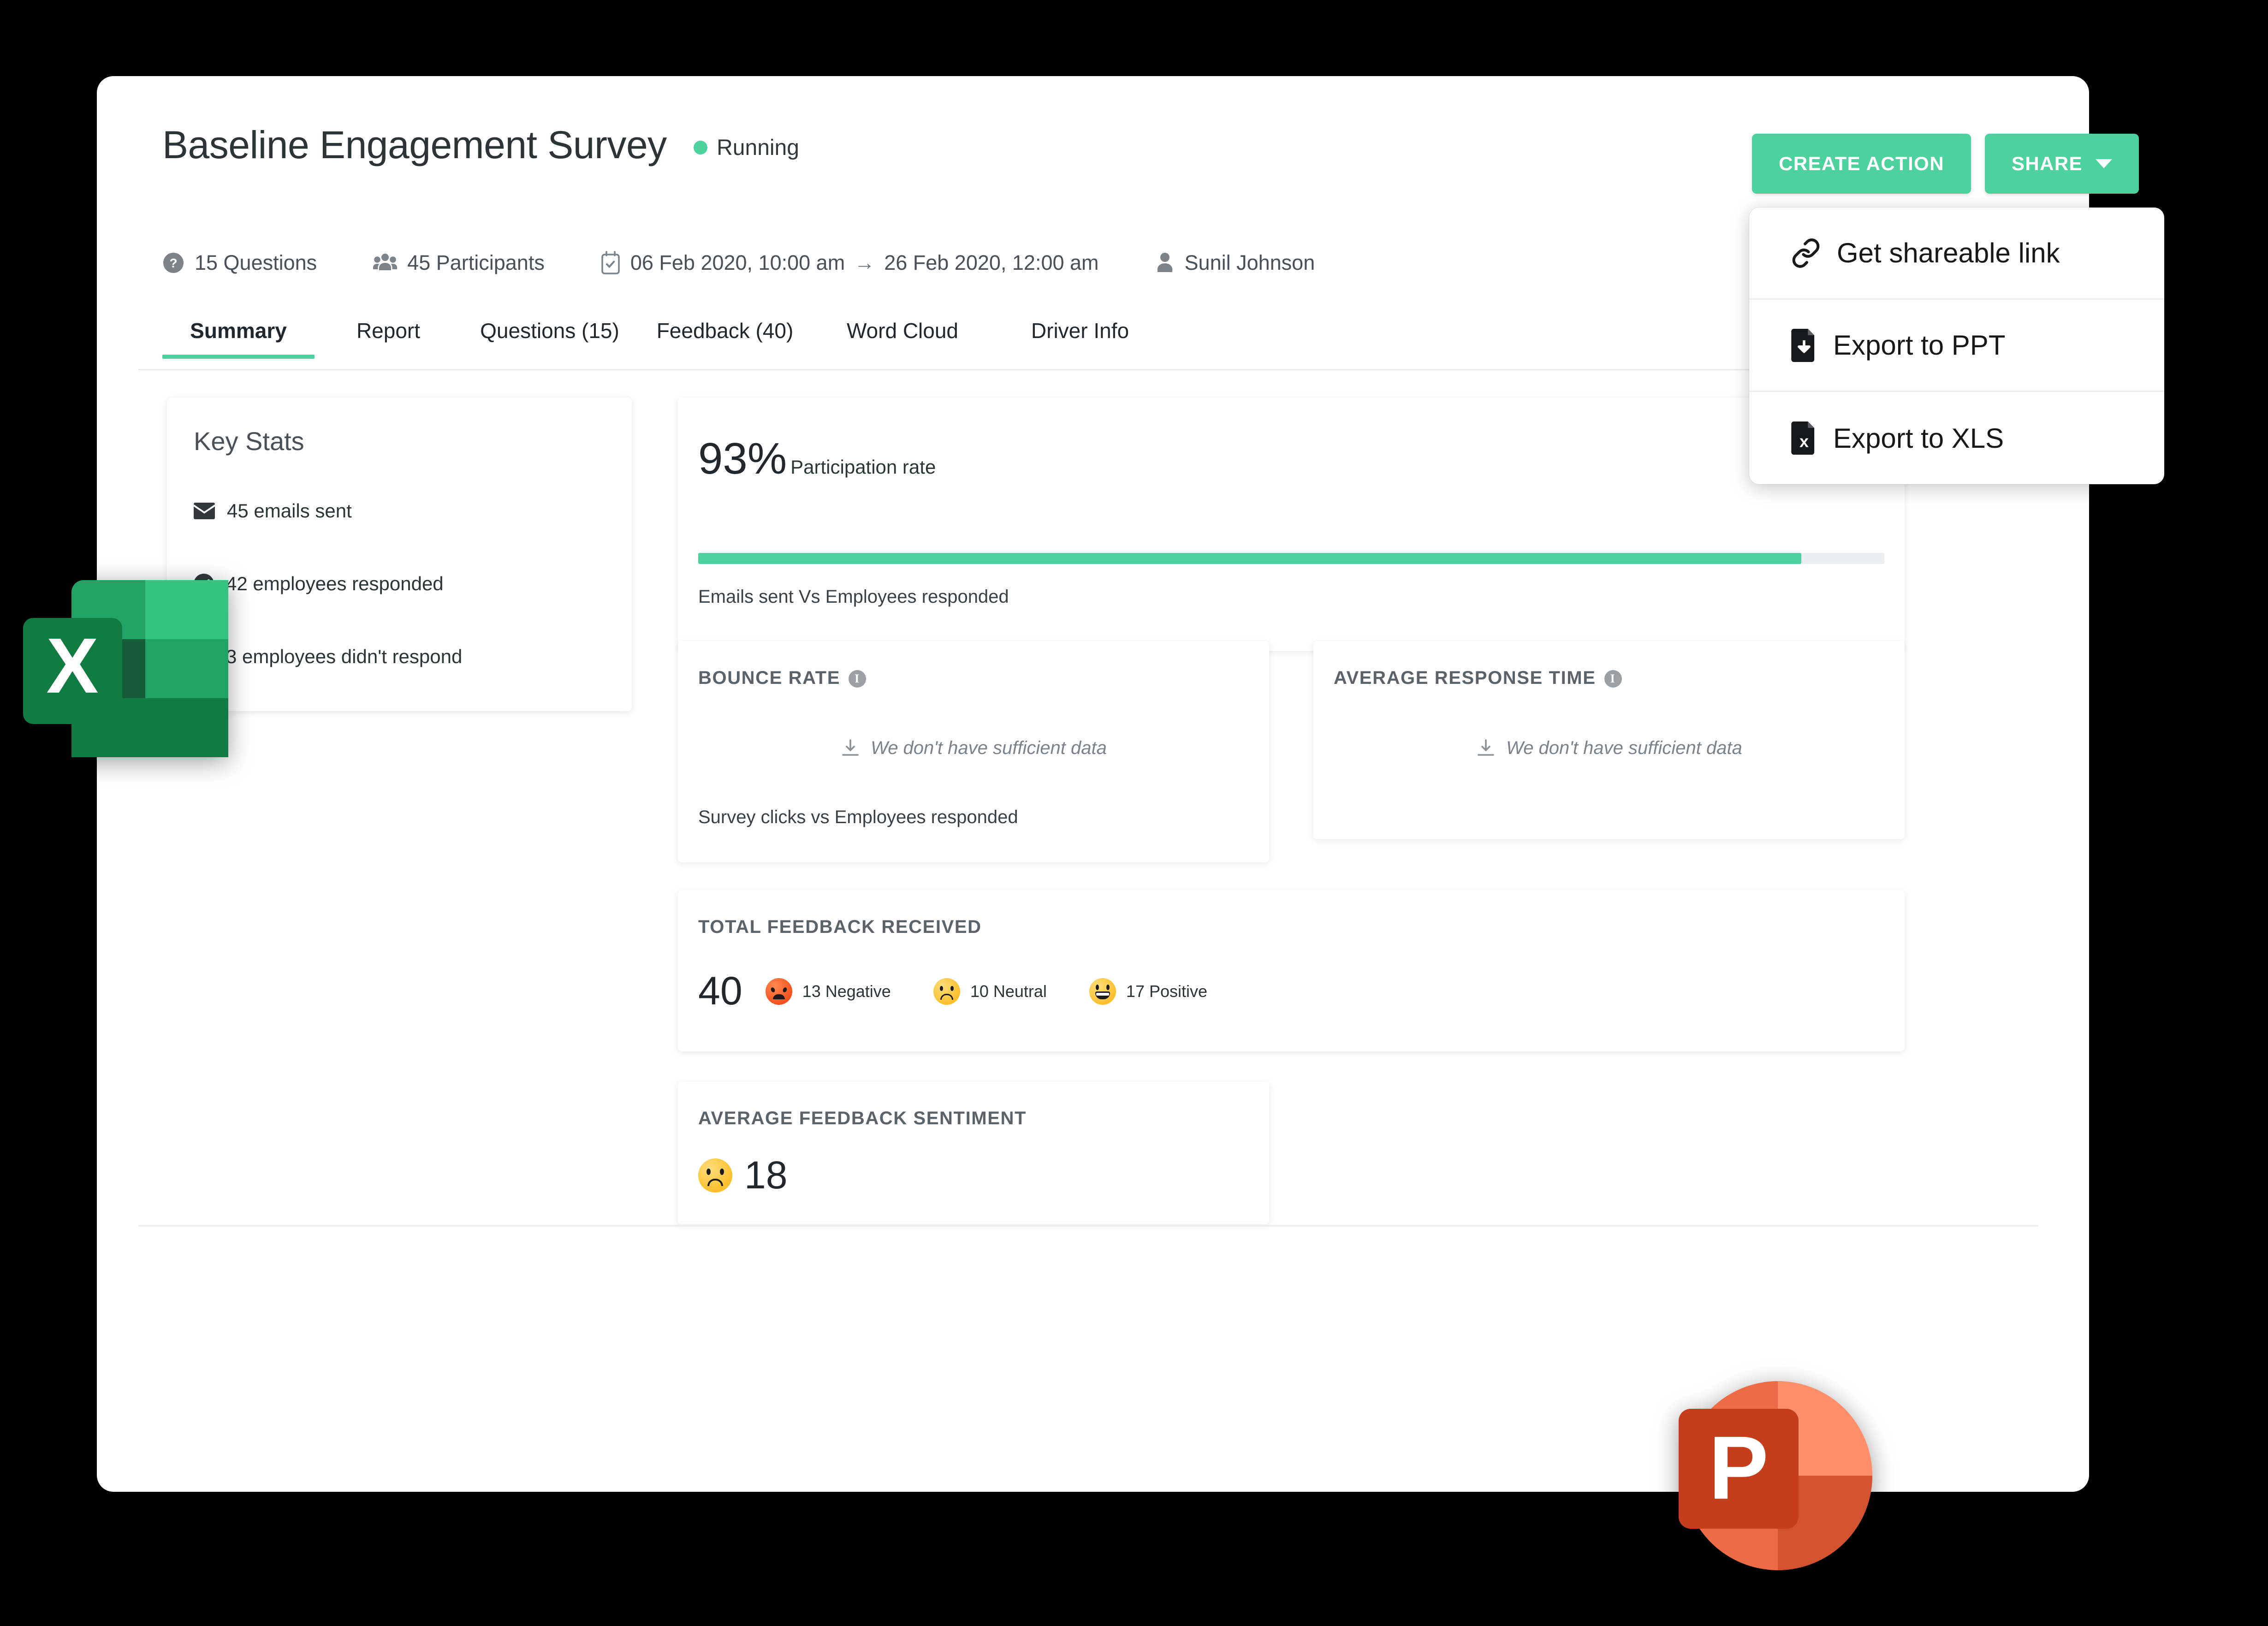  Describe the element at coordinates (204, 511) in the screenshot. I see `envelope-icon` at that location.